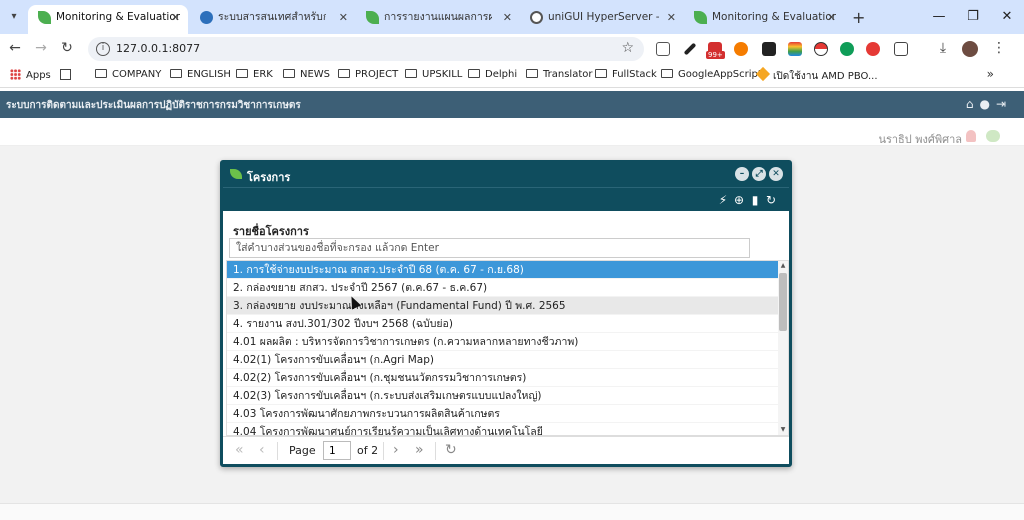 Image resolution: width=1024 pixels, height=520 pixels. What do you see at coordinates (663, 49) in the screenshot?
I see `camera-extension-icon` at bounding box center [663, 49].